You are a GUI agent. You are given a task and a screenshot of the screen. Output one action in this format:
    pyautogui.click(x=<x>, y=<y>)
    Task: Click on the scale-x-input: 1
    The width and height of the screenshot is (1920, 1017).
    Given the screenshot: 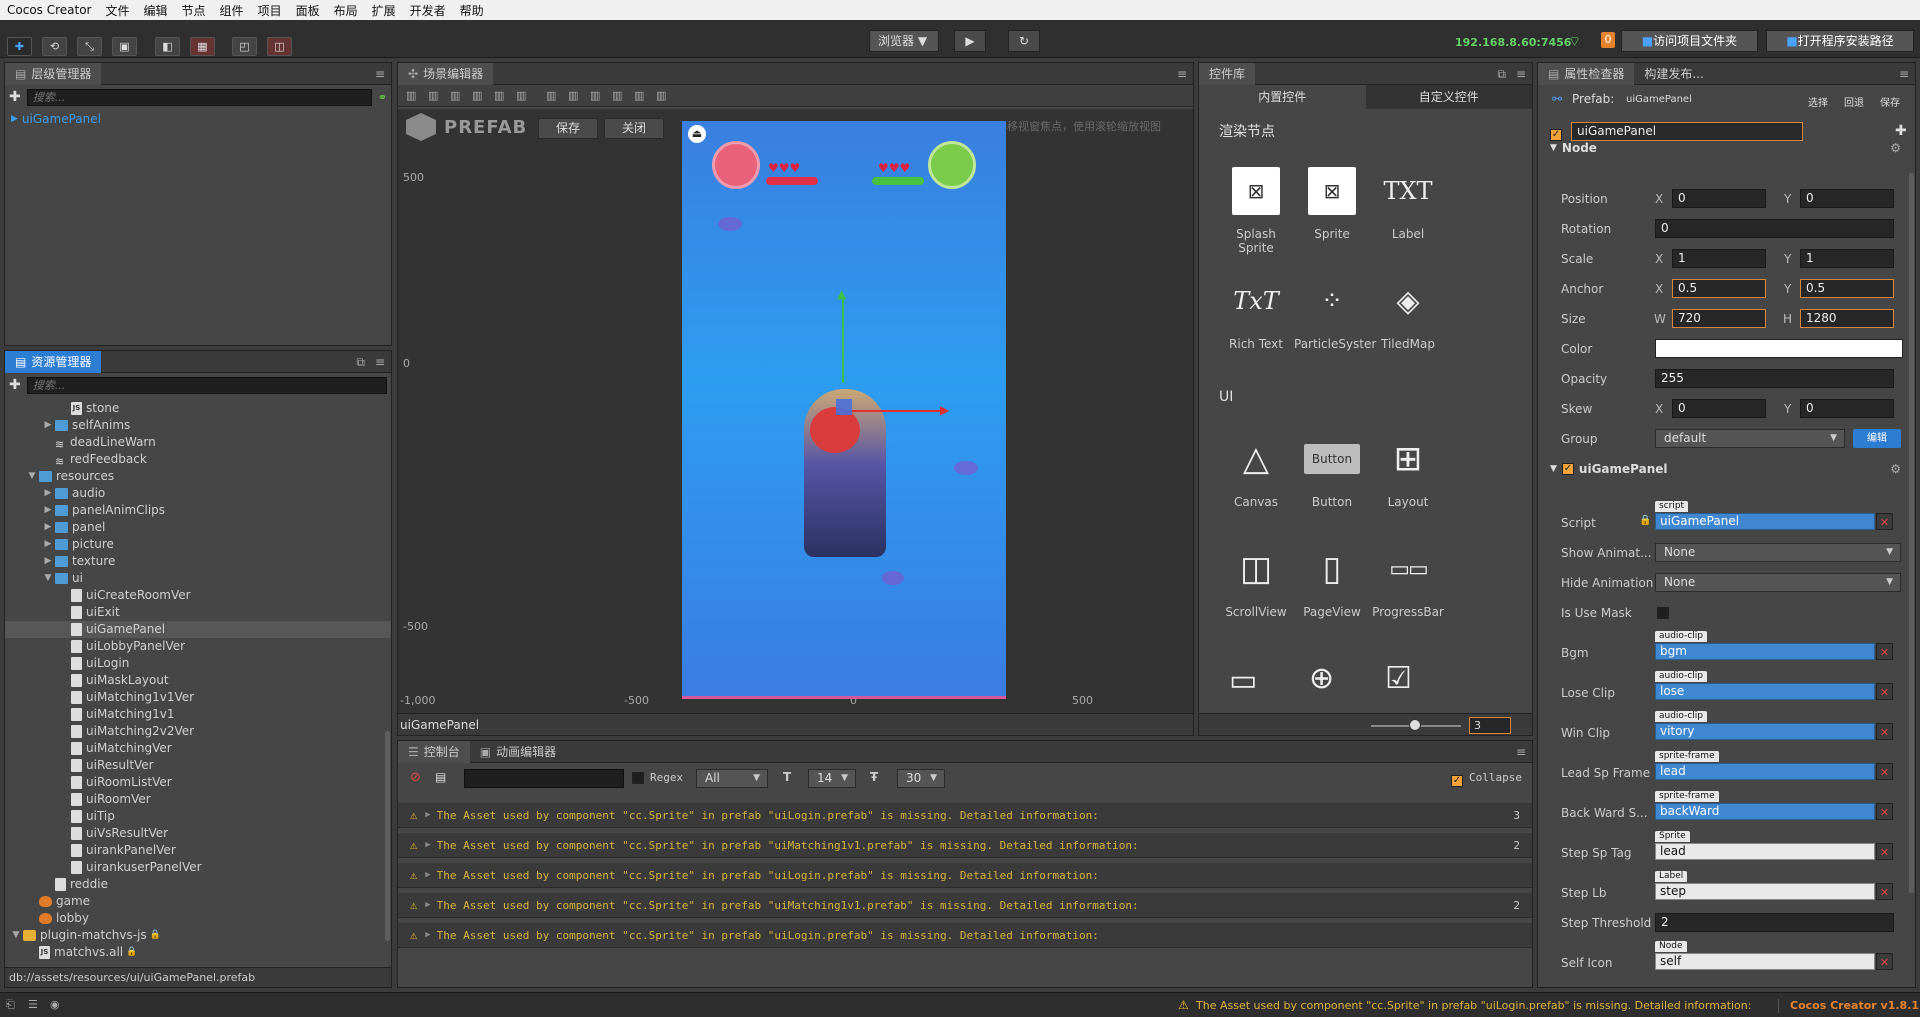 What is the action you would take?
    pyautogui.click(x=1719, y=258)
    